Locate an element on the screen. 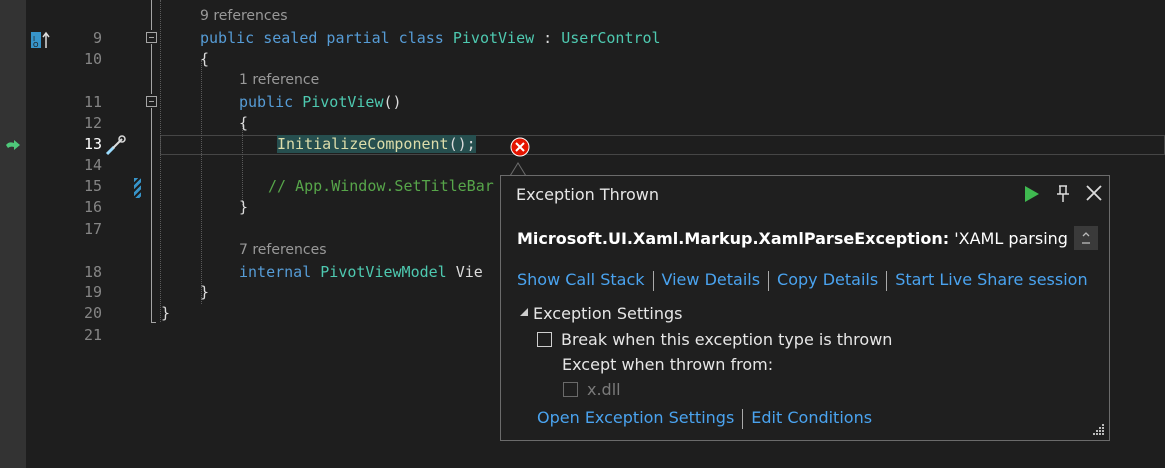 This screenshot has height=468, width=1165. module-row: x.dll is located at coordinates (592, 389).